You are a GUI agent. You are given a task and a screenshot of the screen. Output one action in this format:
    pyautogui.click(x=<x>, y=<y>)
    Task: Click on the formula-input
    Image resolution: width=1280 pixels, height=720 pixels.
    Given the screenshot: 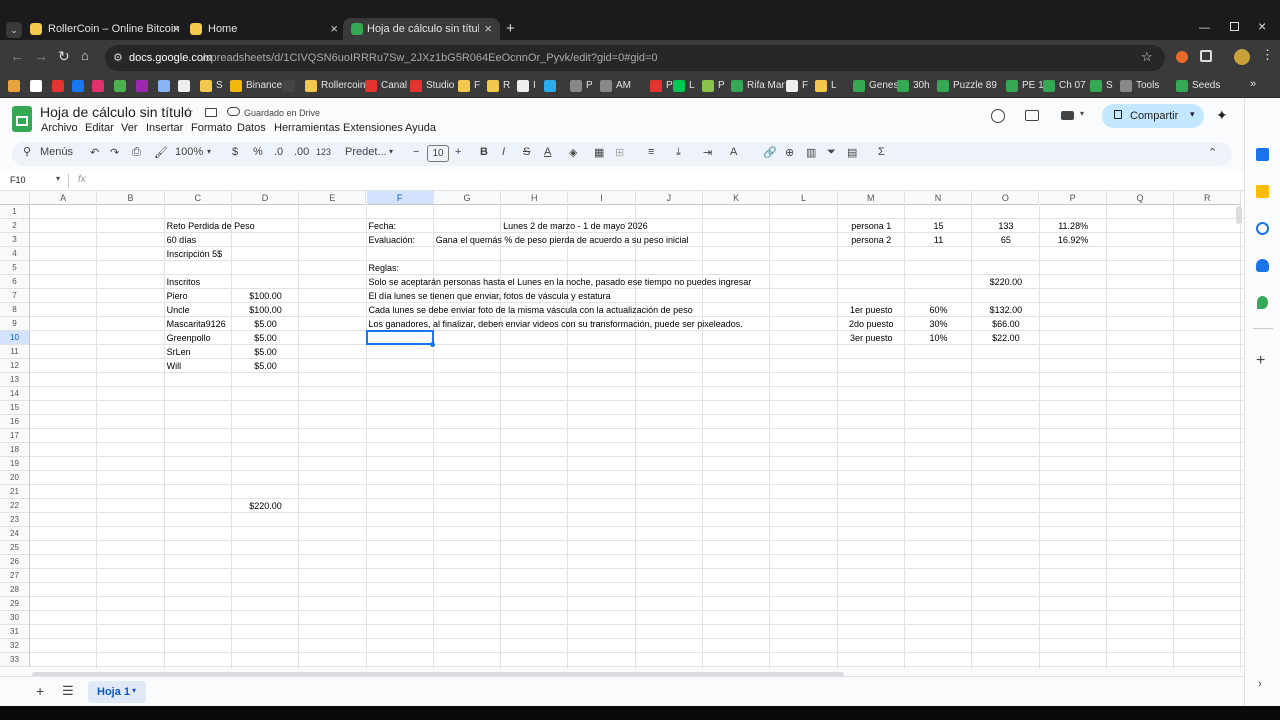 What is the action you would take?
    pyautogui.click(x=666, y=181)
    